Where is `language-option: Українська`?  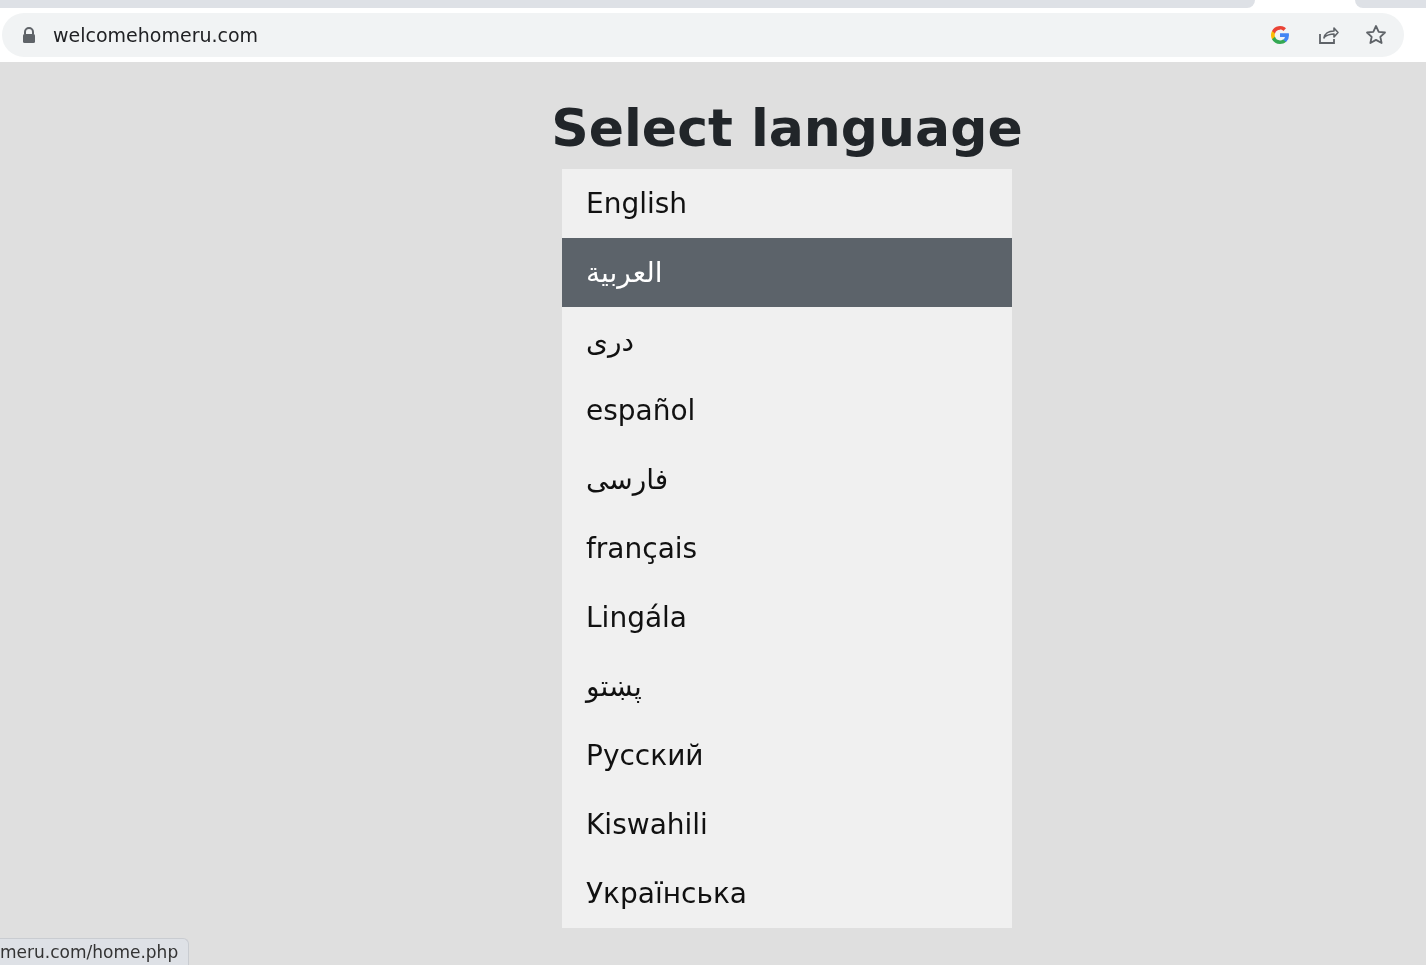
language-option: Українська is located at coordinates (787, 894).